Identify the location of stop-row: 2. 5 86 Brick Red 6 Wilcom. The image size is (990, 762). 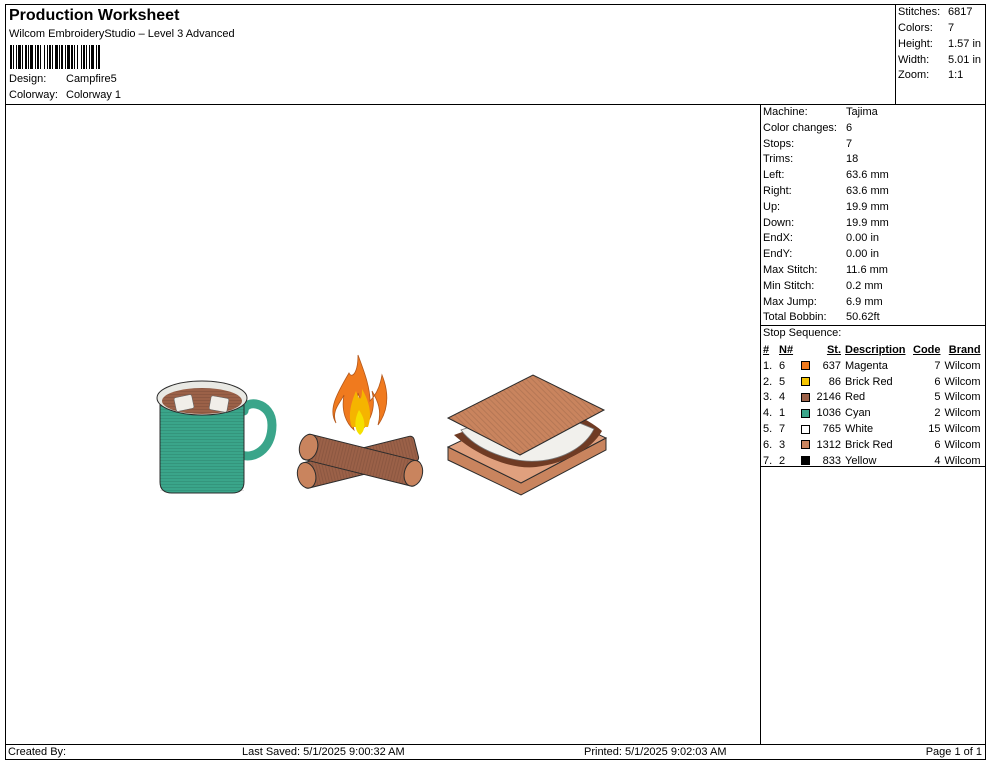
(872, 382).